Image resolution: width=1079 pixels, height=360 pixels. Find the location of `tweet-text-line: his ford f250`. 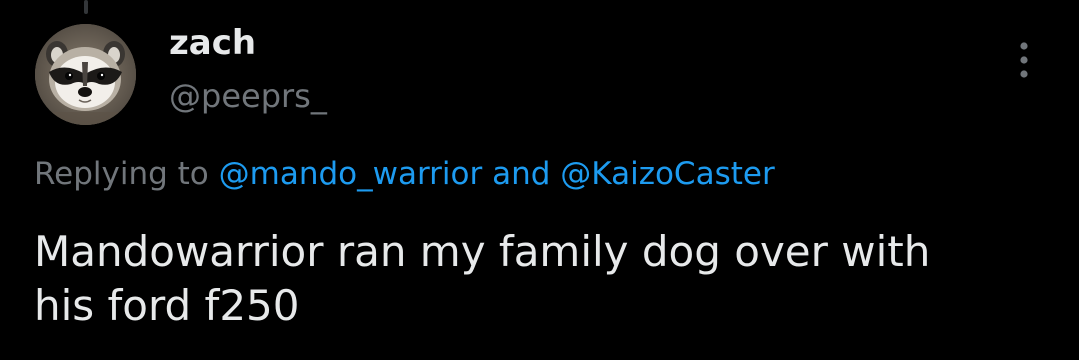

tweet-text-line: his ford f250 is located at coordinates (167, 305).